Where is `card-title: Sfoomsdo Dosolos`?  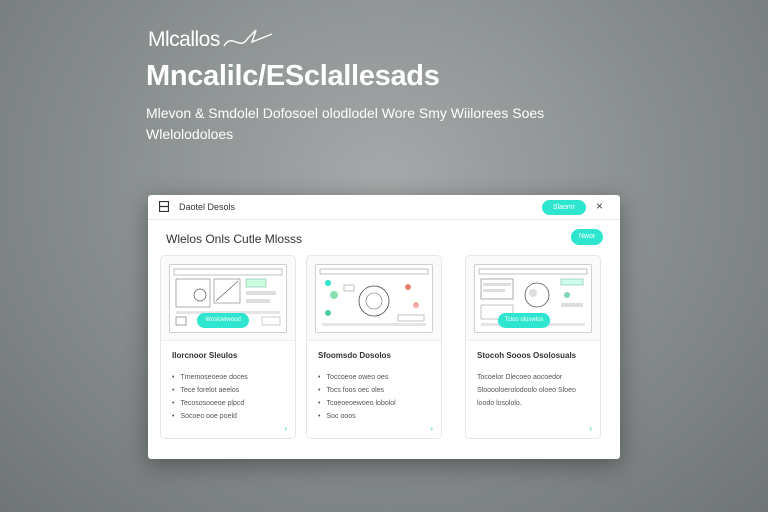
card-title: Sfoomsdo Dosolos is located at coordinates (354, 355).